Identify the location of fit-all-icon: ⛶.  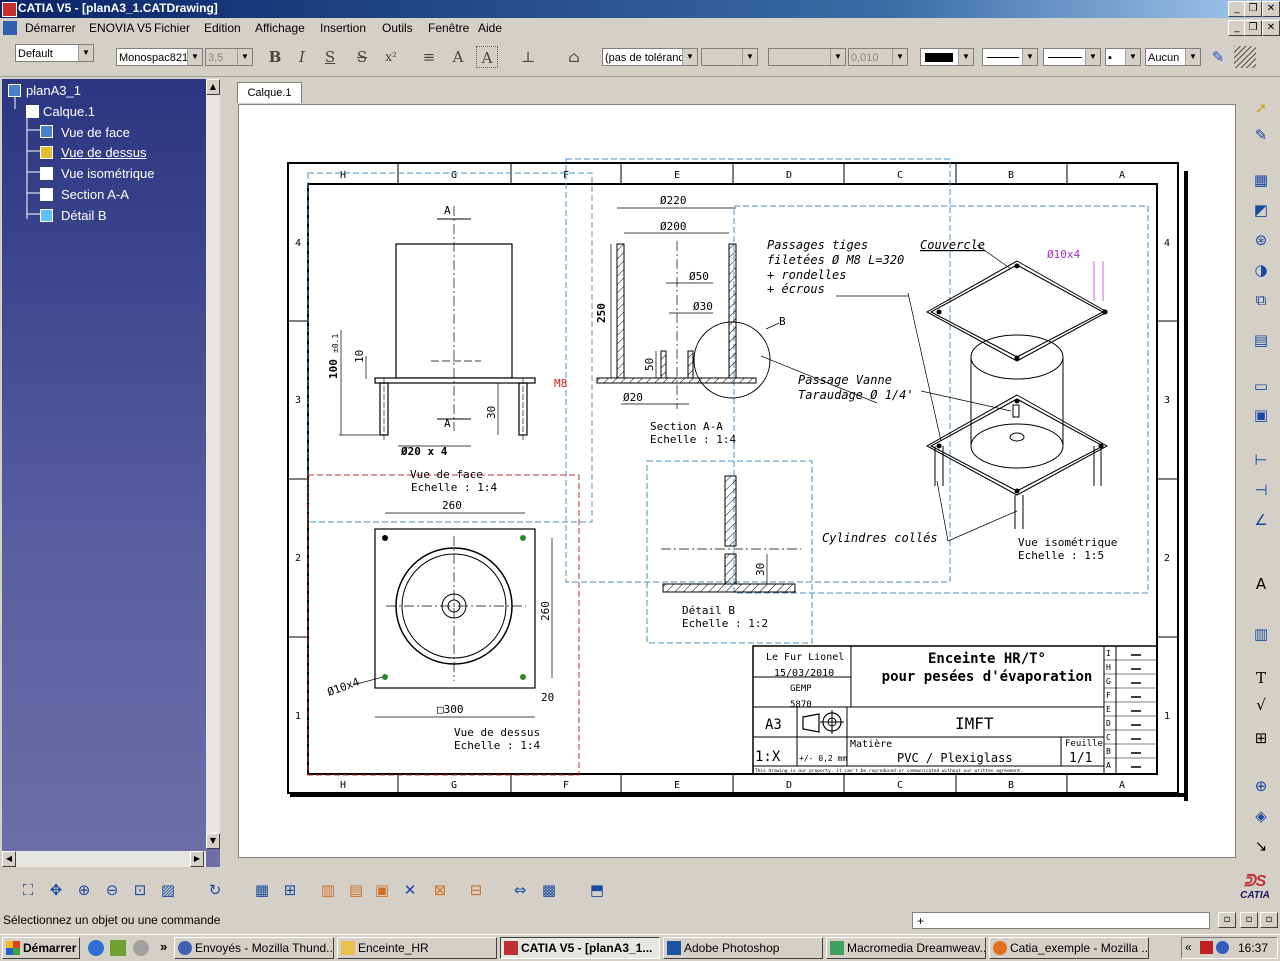
(28, 890).